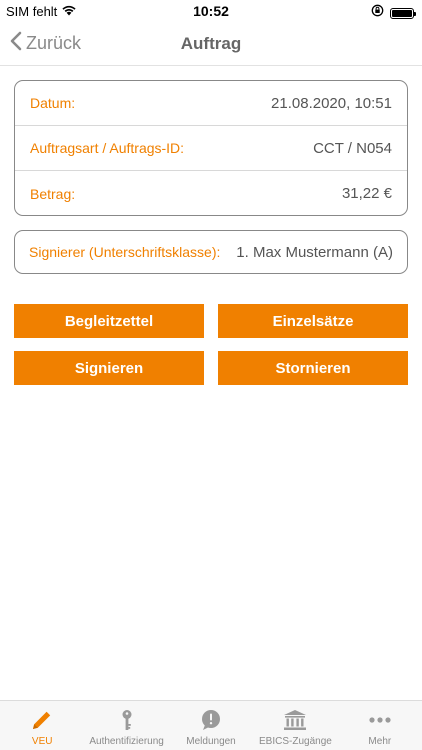 Image resolution: width=422 pixels, height=750 pixels. Describe the element at coordinates (126, 741) in the screenshot. I see `tab-label: Authentifizierung` at that location.